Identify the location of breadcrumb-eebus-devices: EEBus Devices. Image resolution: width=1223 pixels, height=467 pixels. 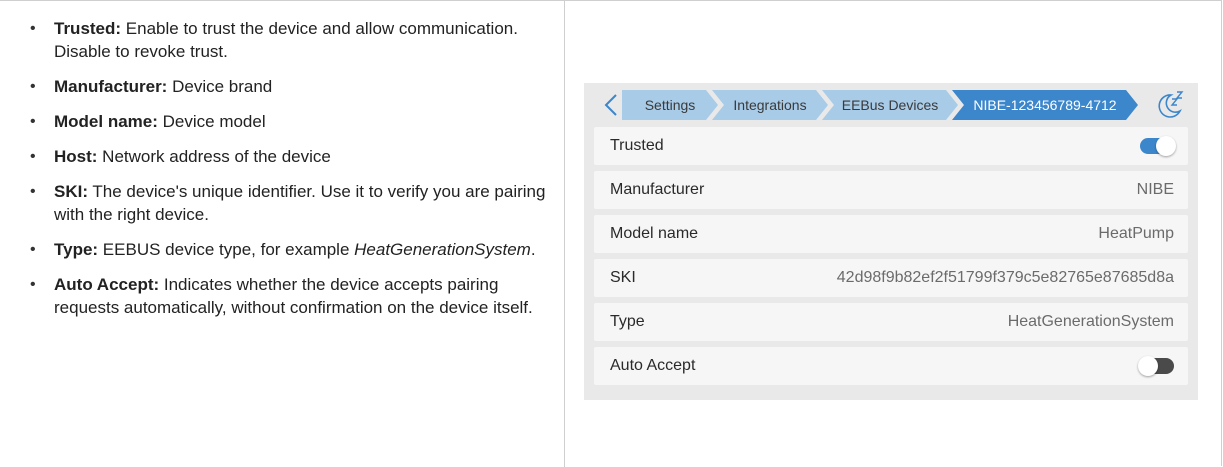
(890, 105).